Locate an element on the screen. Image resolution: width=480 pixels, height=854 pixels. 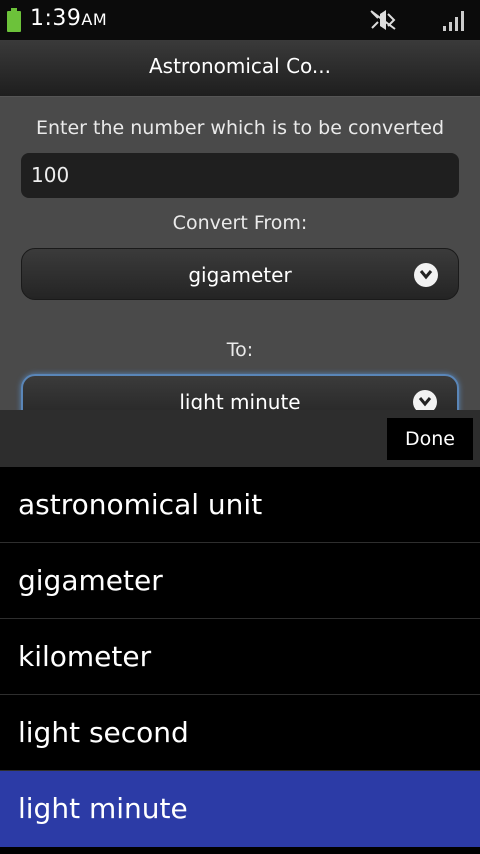
status-clock: 1:39AM is located at coordinates (68, 18).